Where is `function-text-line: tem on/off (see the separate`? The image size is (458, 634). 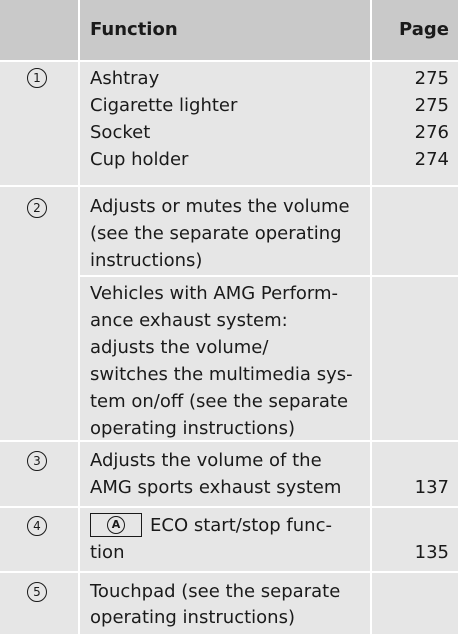
function-text-line: tem on/off (see the separate is located at coordinates (219, 401).